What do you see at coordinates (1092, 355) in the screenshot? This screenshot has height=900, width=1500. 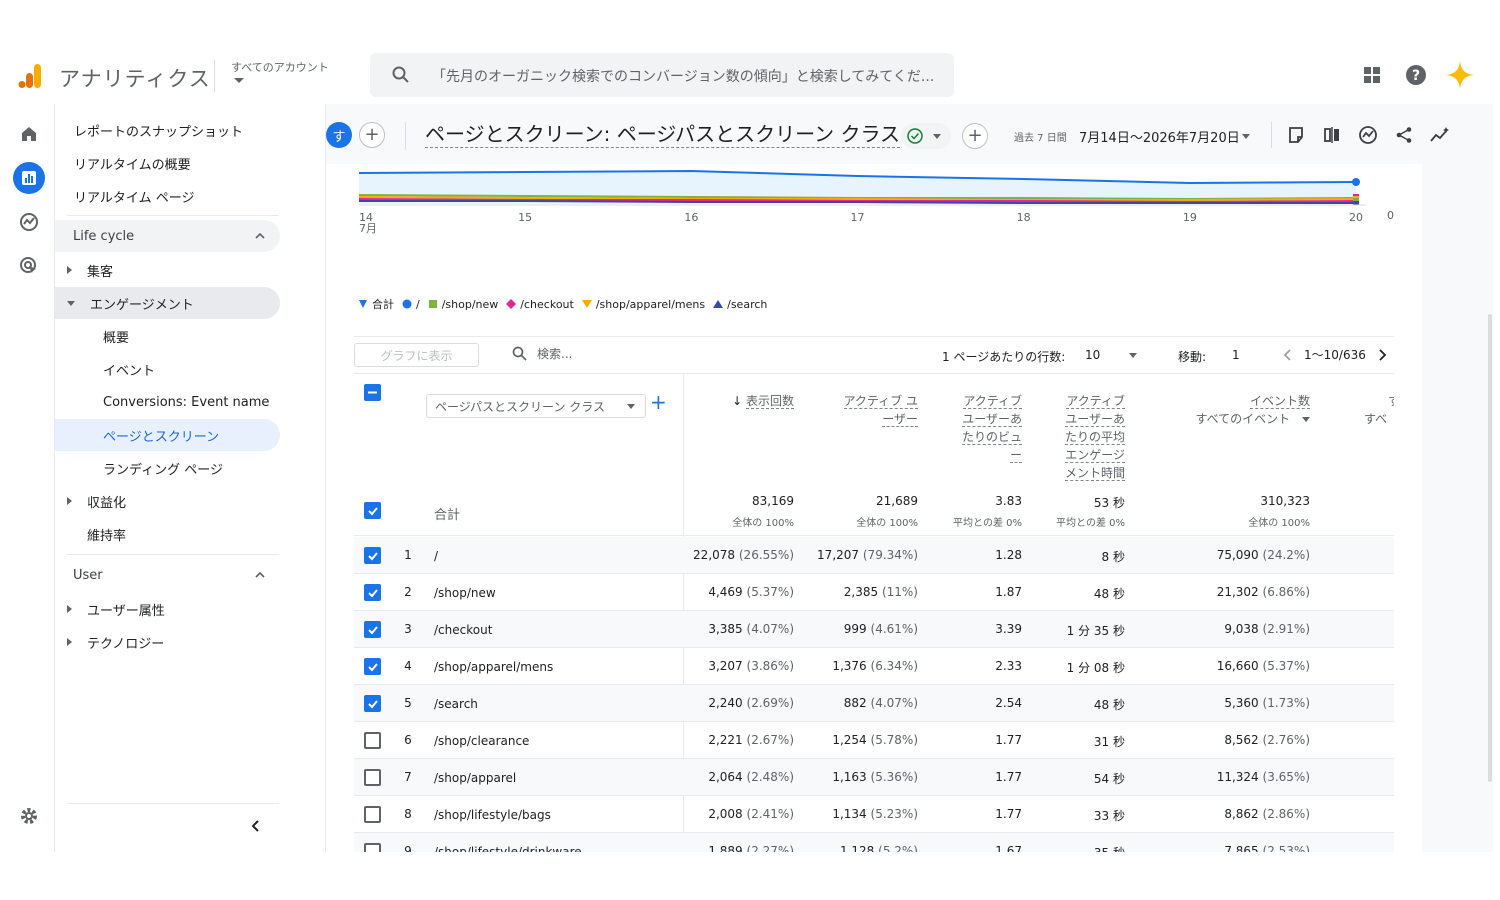 I see `rows-per-page-select: 10` at bounding box center [1092, 355].